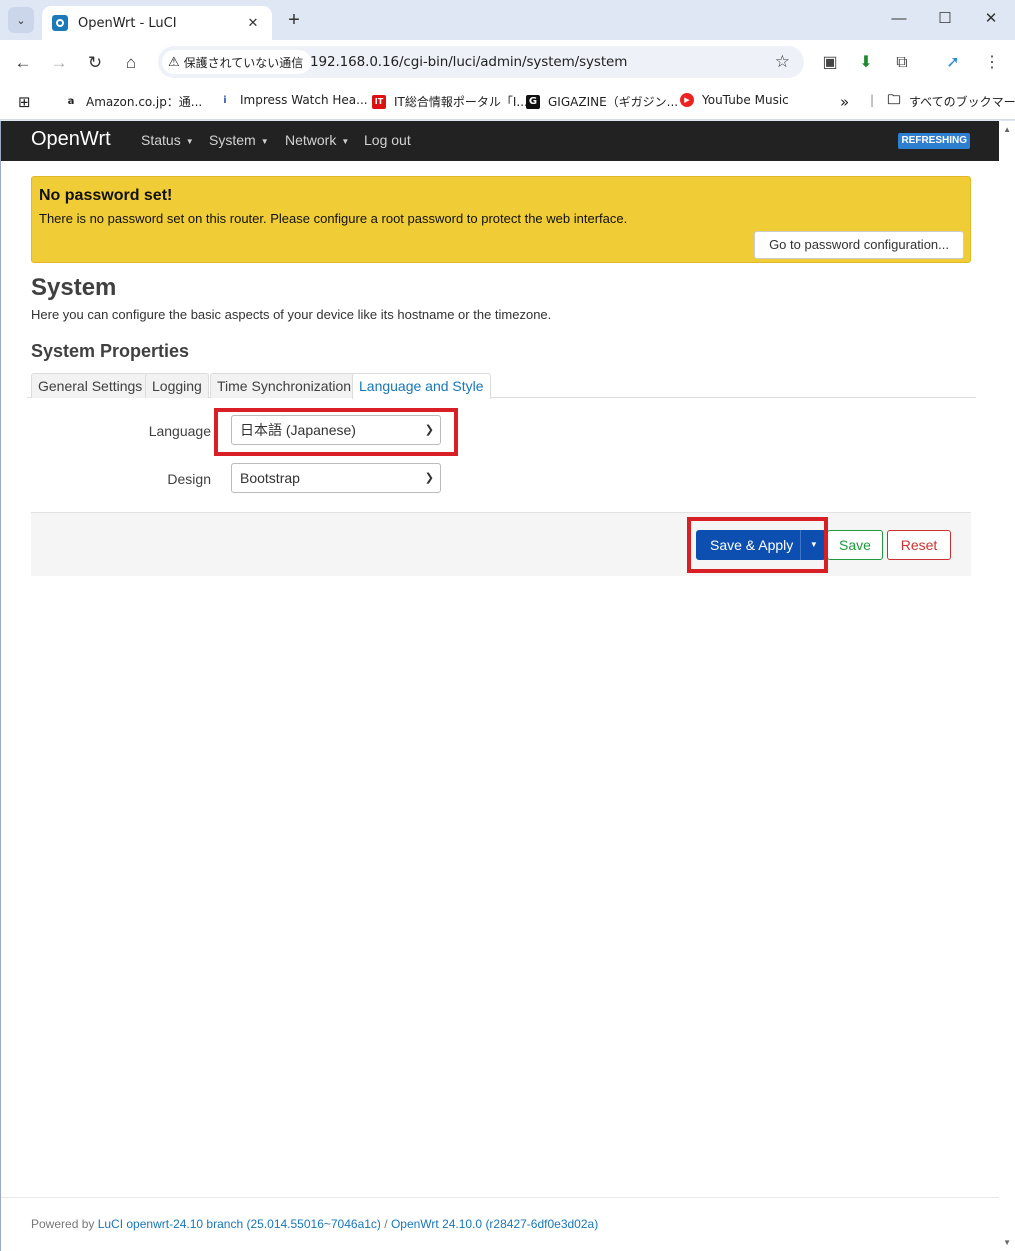  I want to click on page-title: System, so click(74, 287).